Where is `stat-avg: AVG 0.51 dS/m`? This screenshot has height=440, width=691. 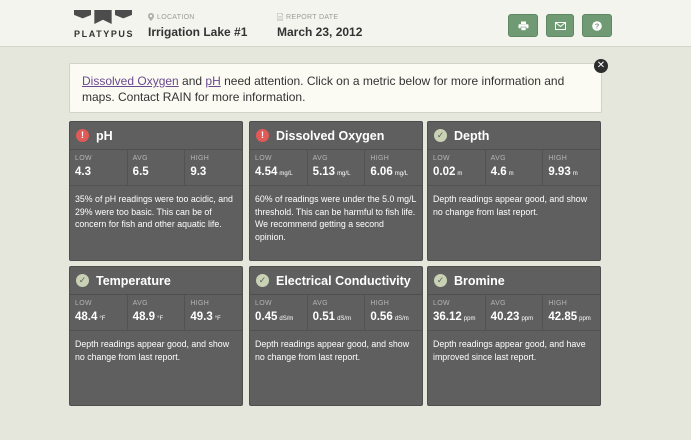 stat-avg: AVG 0.51 dS/m is located at coordinates (337, 312).